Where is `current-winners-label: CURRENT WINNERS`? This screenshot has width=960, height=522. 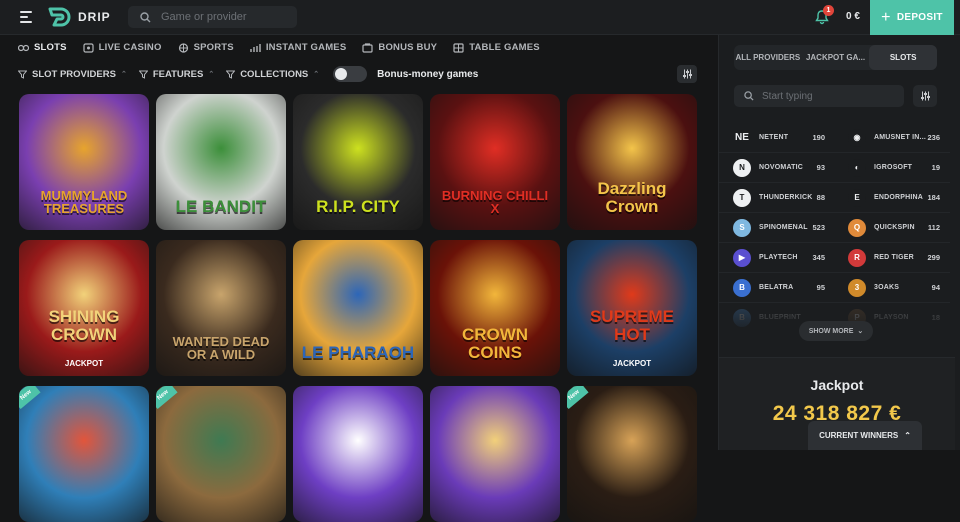 current-winners-label: CURRENT WINNERS is located at coordinates (859, 435).